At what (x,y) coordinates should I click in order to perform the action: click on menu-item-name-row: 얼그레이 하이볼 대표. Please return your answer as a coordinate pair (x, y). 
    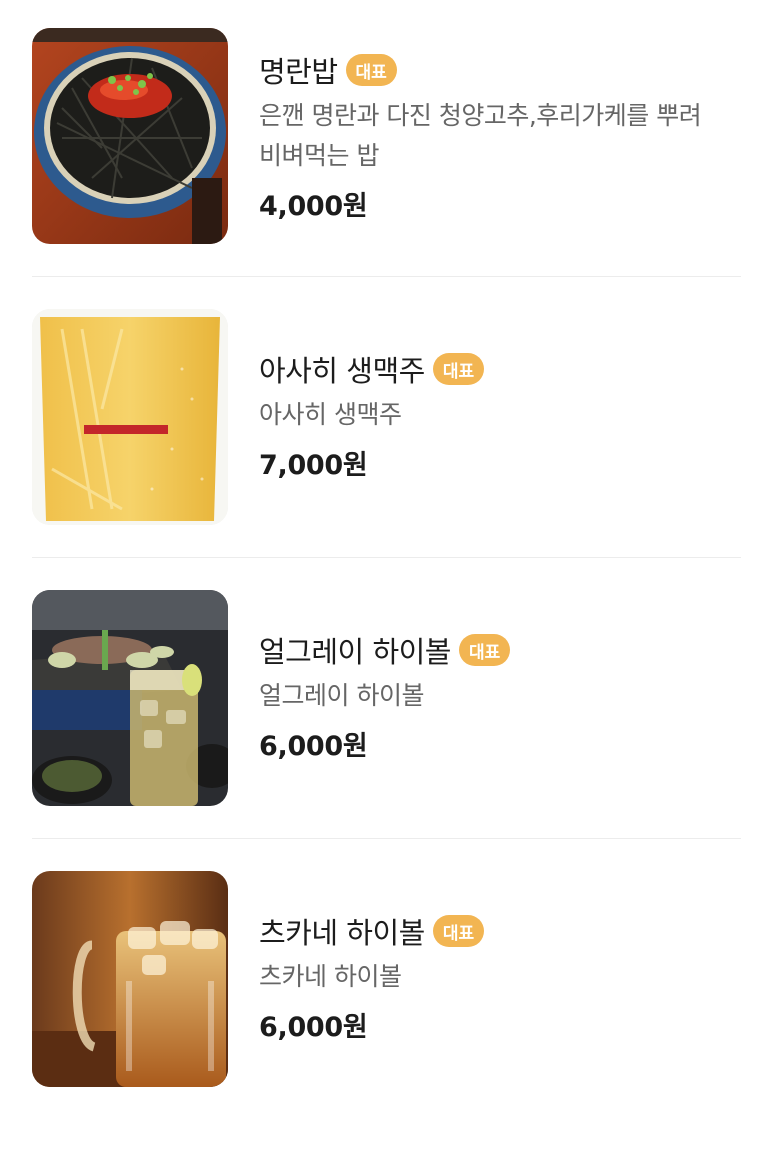
    Looking at the image, I should click on (499, 650).